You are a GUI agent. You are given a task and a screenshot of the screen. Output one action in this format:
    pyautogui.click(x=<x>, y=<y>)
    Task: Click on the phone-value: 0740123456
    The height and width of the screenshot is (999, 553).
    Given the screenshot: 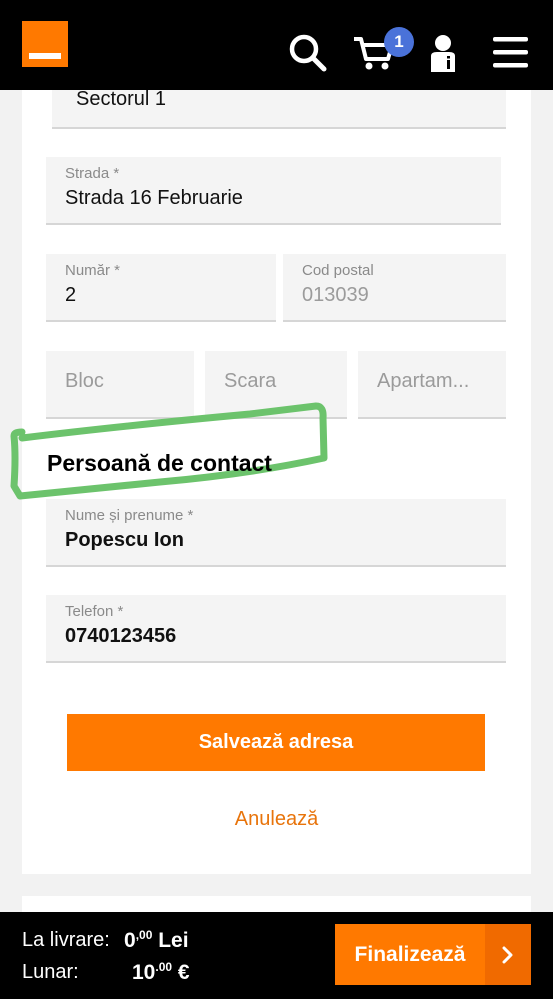 What is the action you would take?
    pyautogui.click(x=121, y=636)
    